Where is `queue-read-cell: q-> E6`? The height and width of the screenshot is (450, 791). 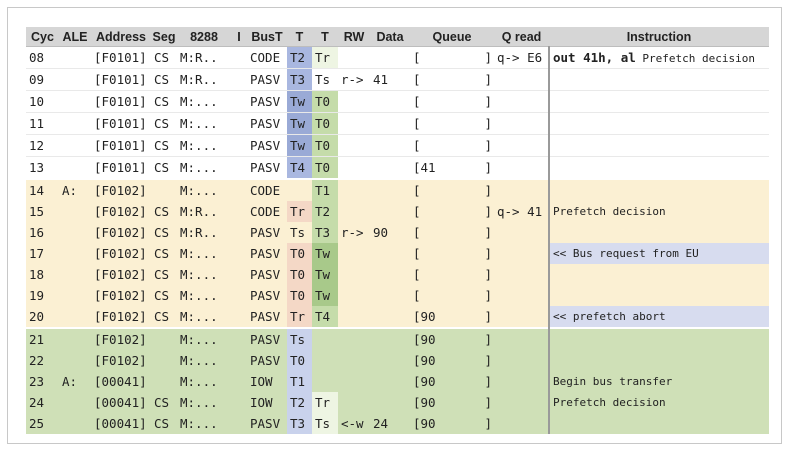
queue-read-cell: q-> E6 is located at coordinates (521, 57).